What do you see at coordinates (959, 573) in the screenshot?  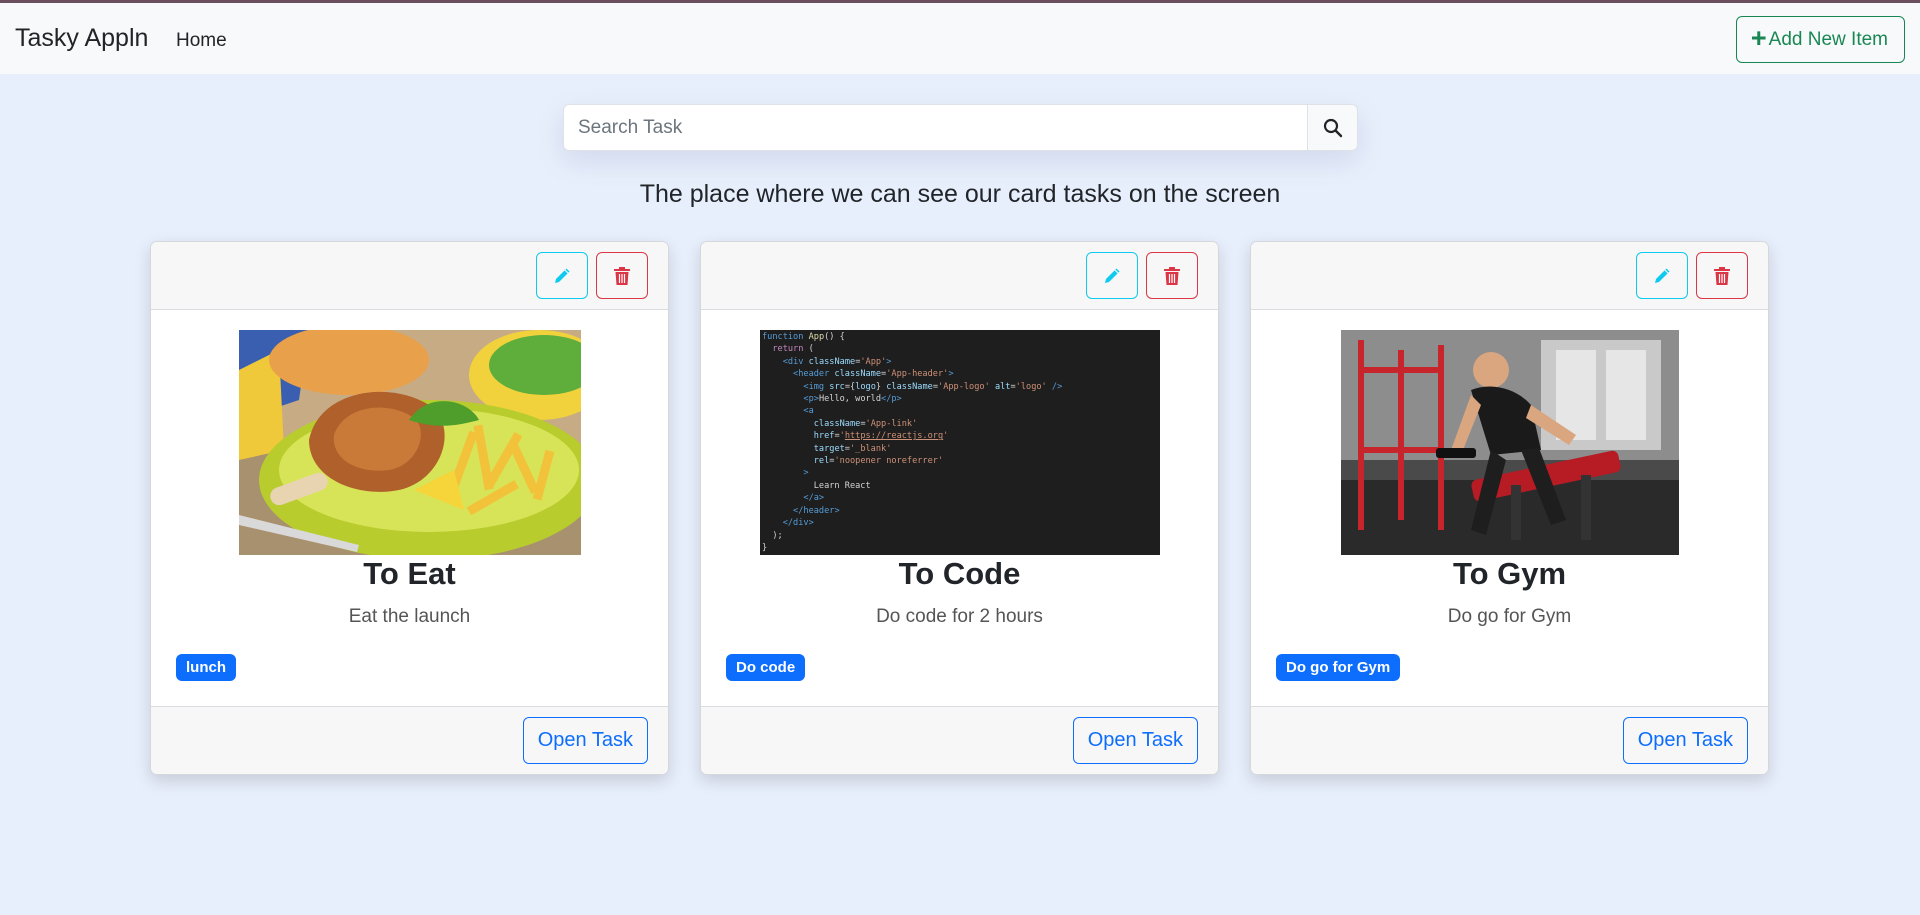 I see `card-title: To Code` at bounding box center [959, 573].